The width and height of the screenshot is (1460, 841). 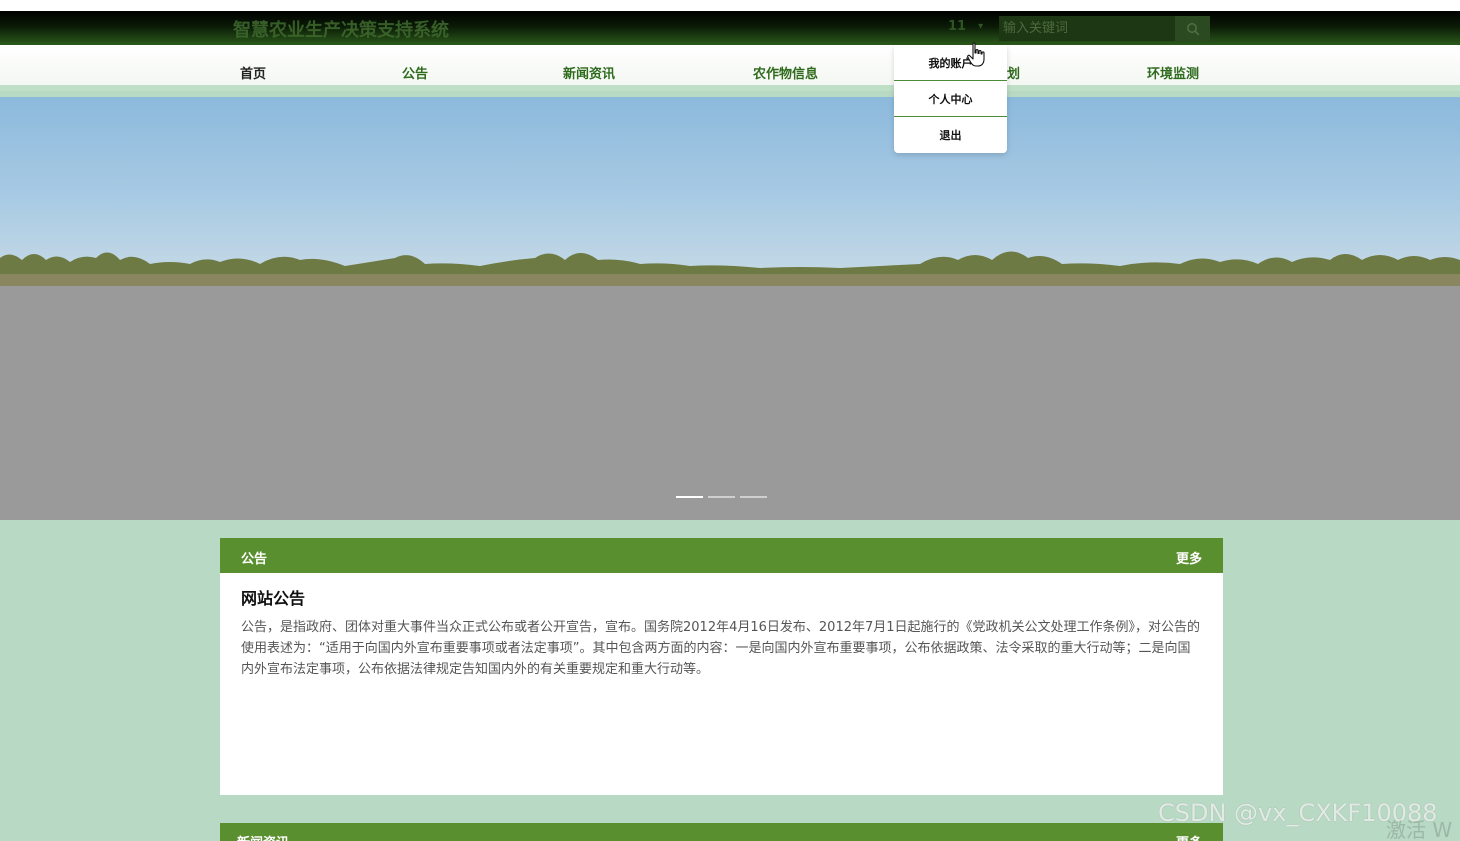 I want to click on nav-item-crop-info: 农作物信息, so click(x=785, y=72).